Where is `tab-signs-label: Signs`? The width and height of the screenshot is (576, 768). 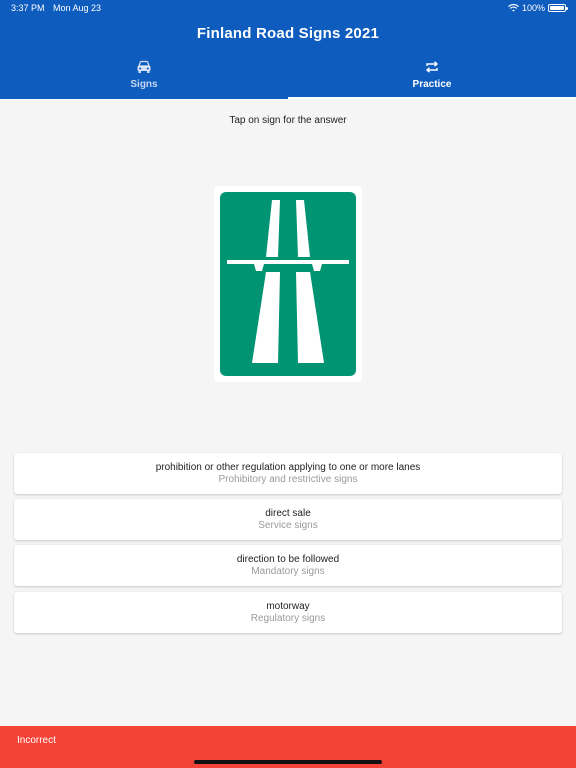
tab-signs-label: Signs is located at coordinates (144, 84).